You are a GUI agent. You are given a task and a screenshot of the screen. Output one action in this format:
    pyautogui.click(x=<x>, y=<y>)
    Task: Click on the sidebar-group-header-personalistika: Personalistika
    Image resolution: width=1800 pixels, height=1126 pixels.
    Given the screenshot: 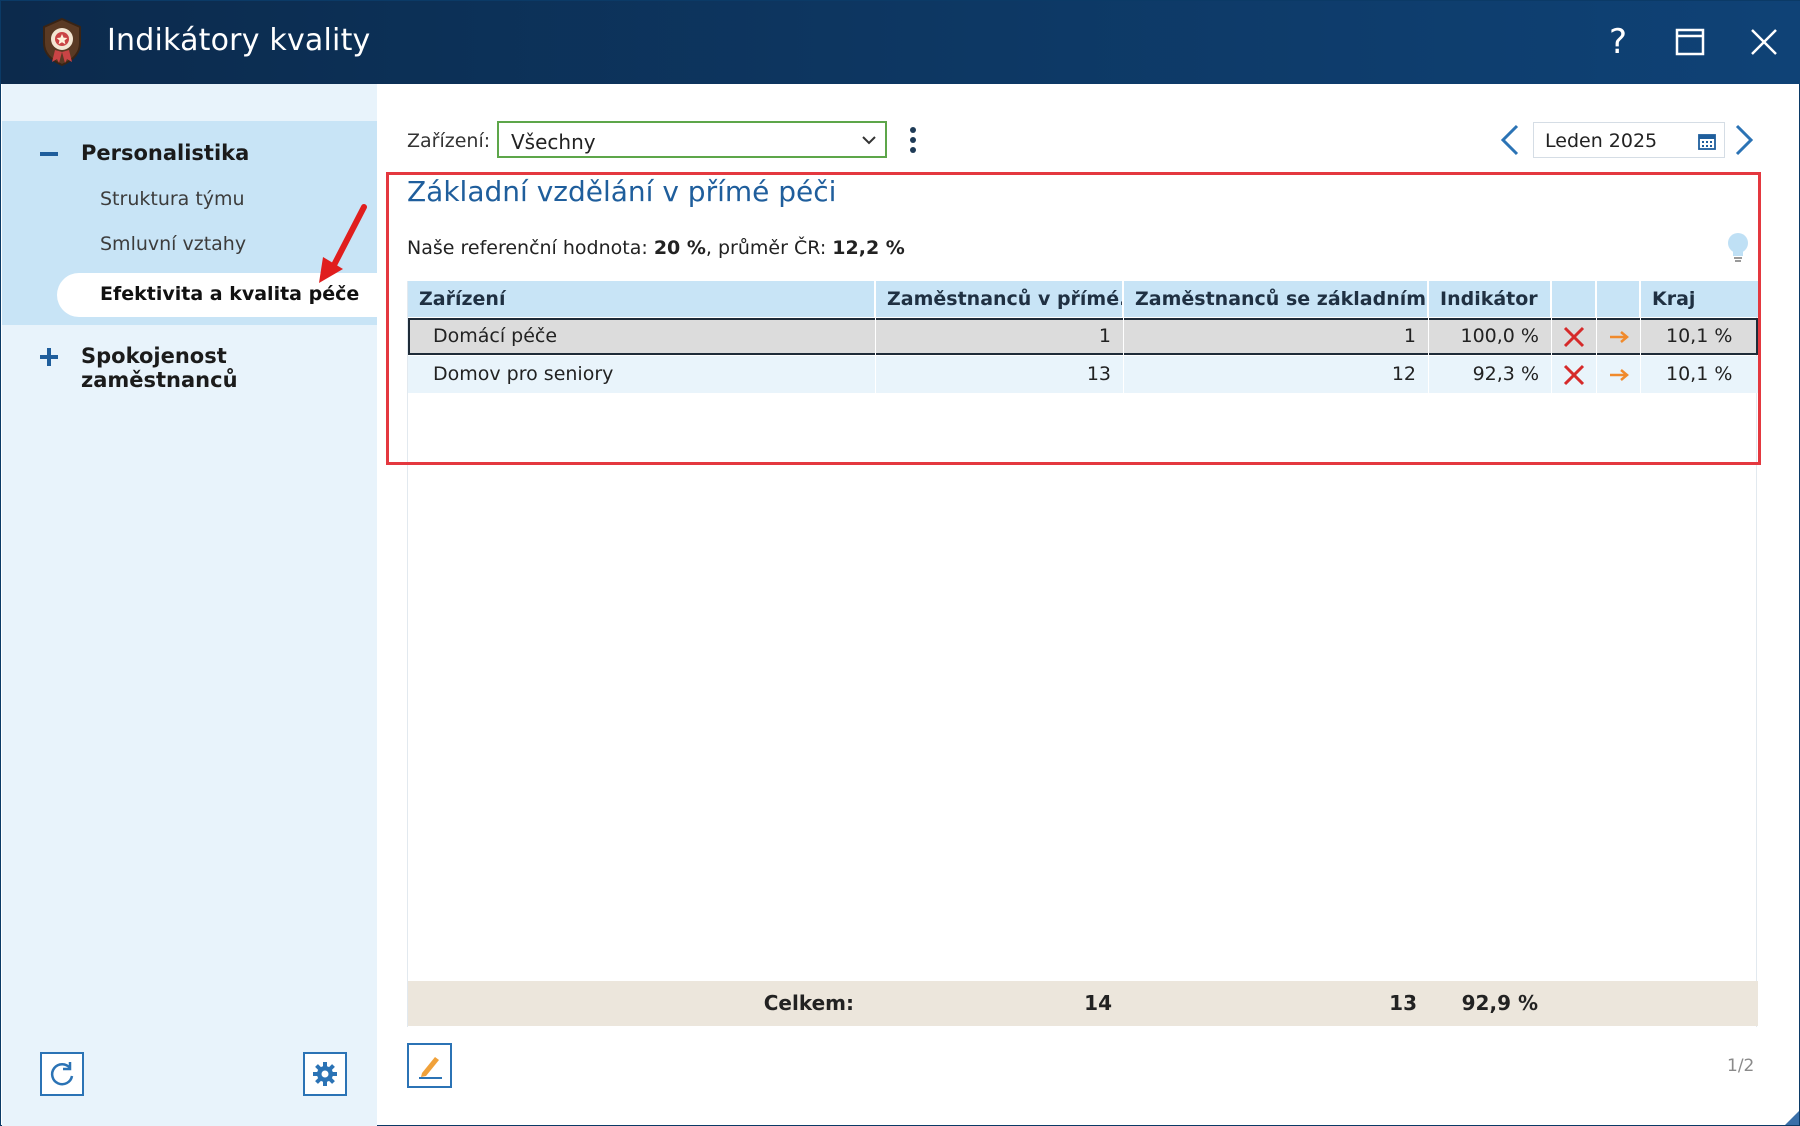 What is the action you would take?
    pyautogui.click(x=189, y=154)
    